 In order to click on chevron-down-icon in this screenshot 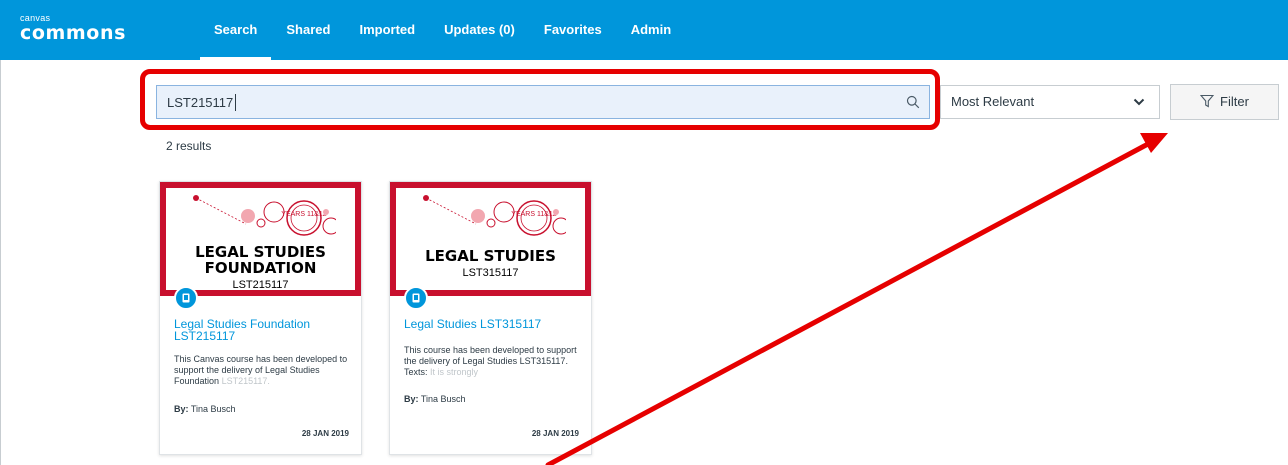, I will do `click(1139, 102)`.